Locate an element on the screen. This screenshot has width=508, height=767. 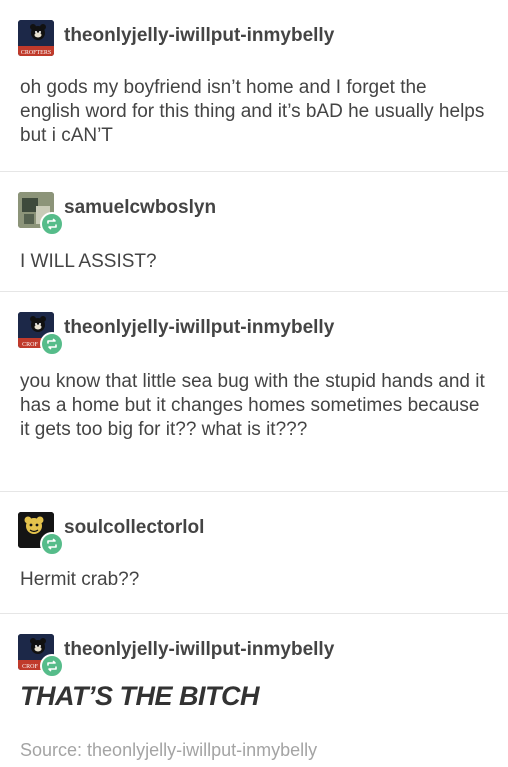
source-link: Source: theonlyjelly-iwillput-inmybelly is located at coordinates (168, 750).